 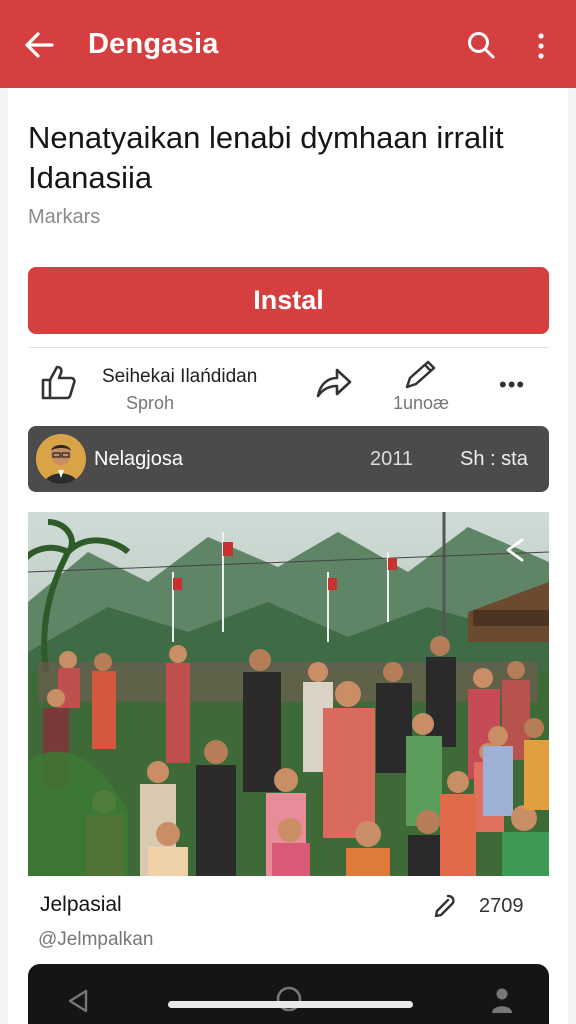 I want to click on arrow-back-icon, so click(x=39, y=45).